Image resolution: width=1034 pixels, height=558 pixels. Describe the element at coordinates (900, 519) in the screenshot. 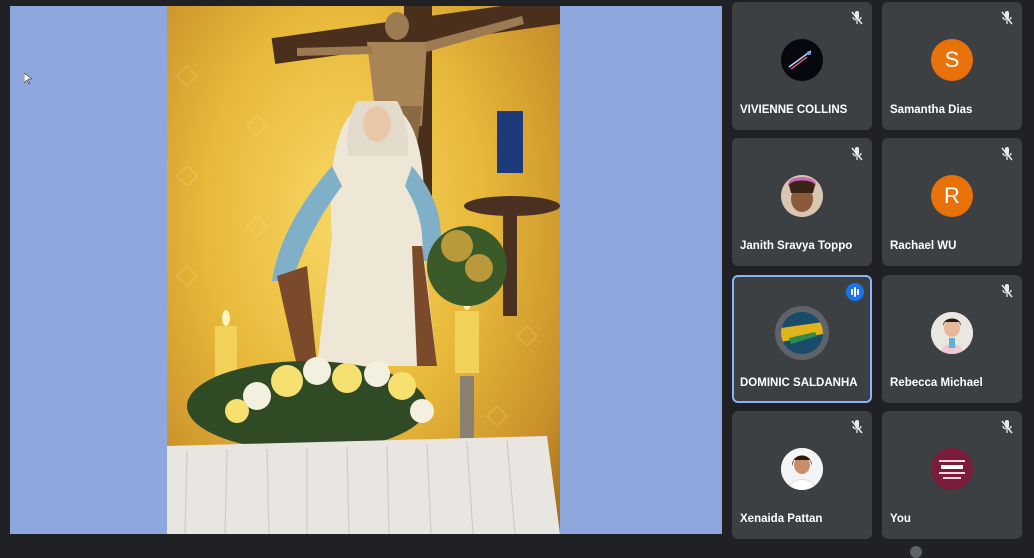

I see `participant-name: You` at that location.